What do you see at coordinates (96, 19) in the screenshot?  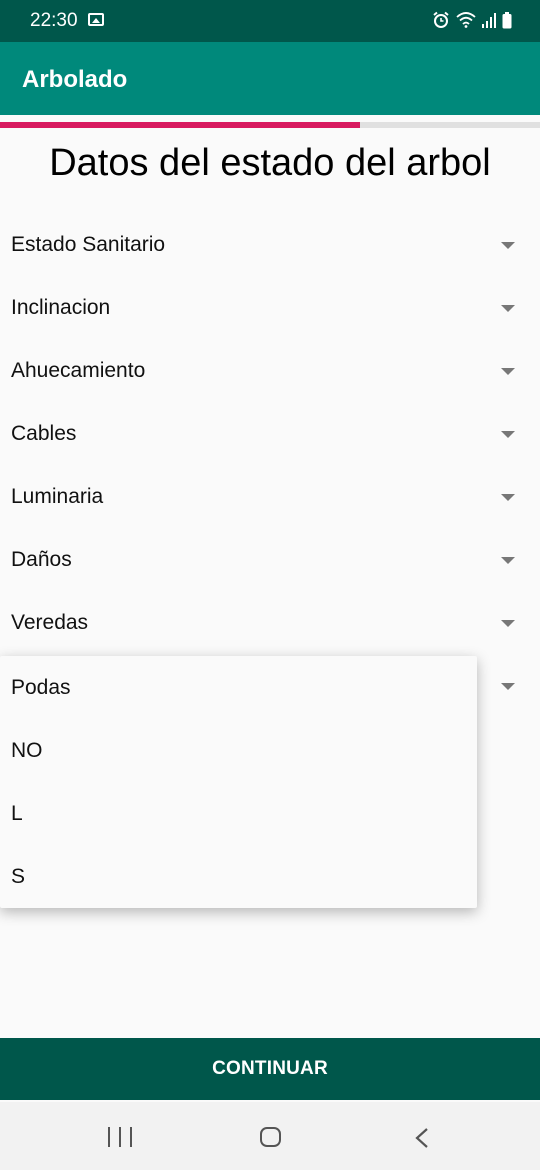 I see `image-notification-icon` at bounding box center [96, 19].